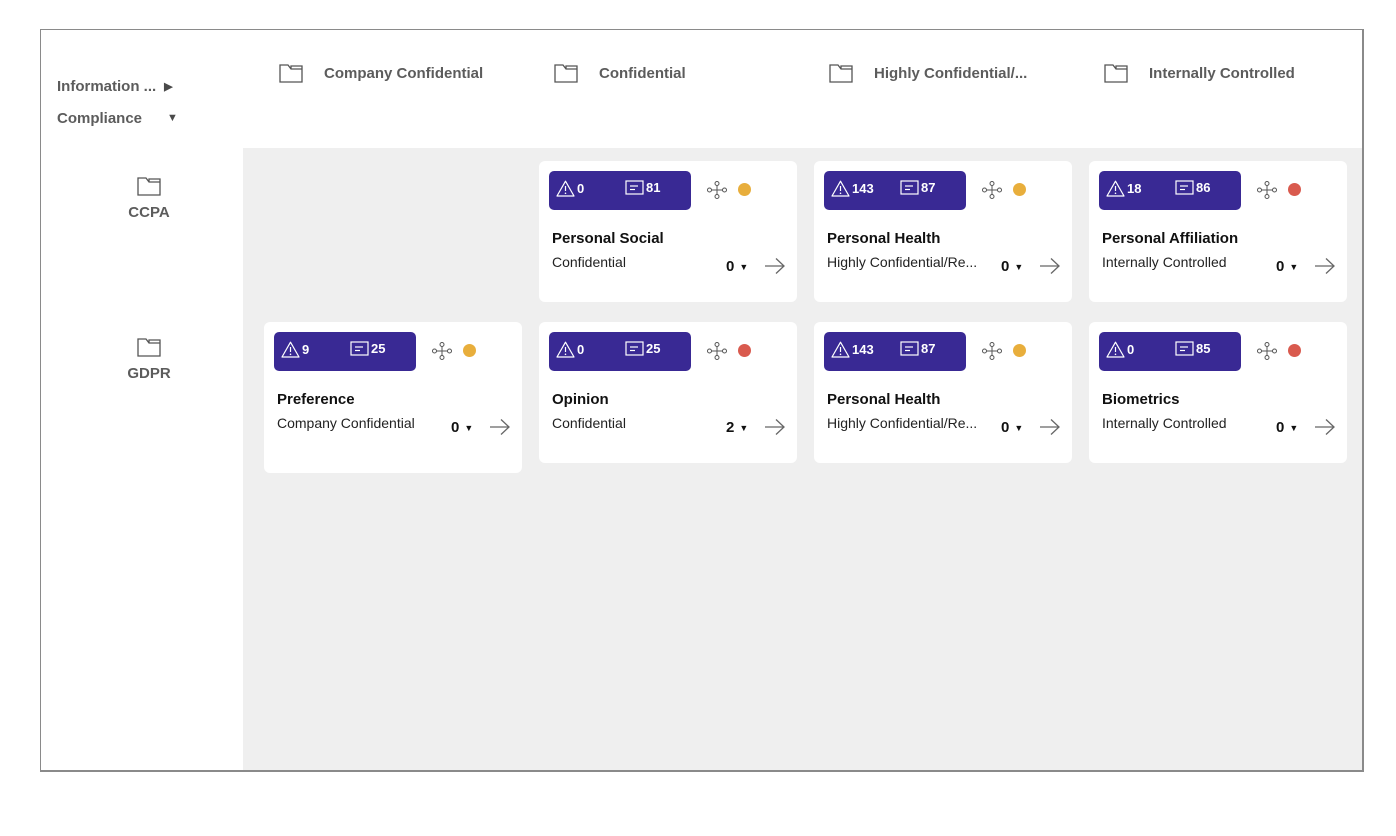  What do you see at coordinates (149, 360) in the screenshot?
I see `row-header-gdpr: GDPR` at bounding box center [149, 360].